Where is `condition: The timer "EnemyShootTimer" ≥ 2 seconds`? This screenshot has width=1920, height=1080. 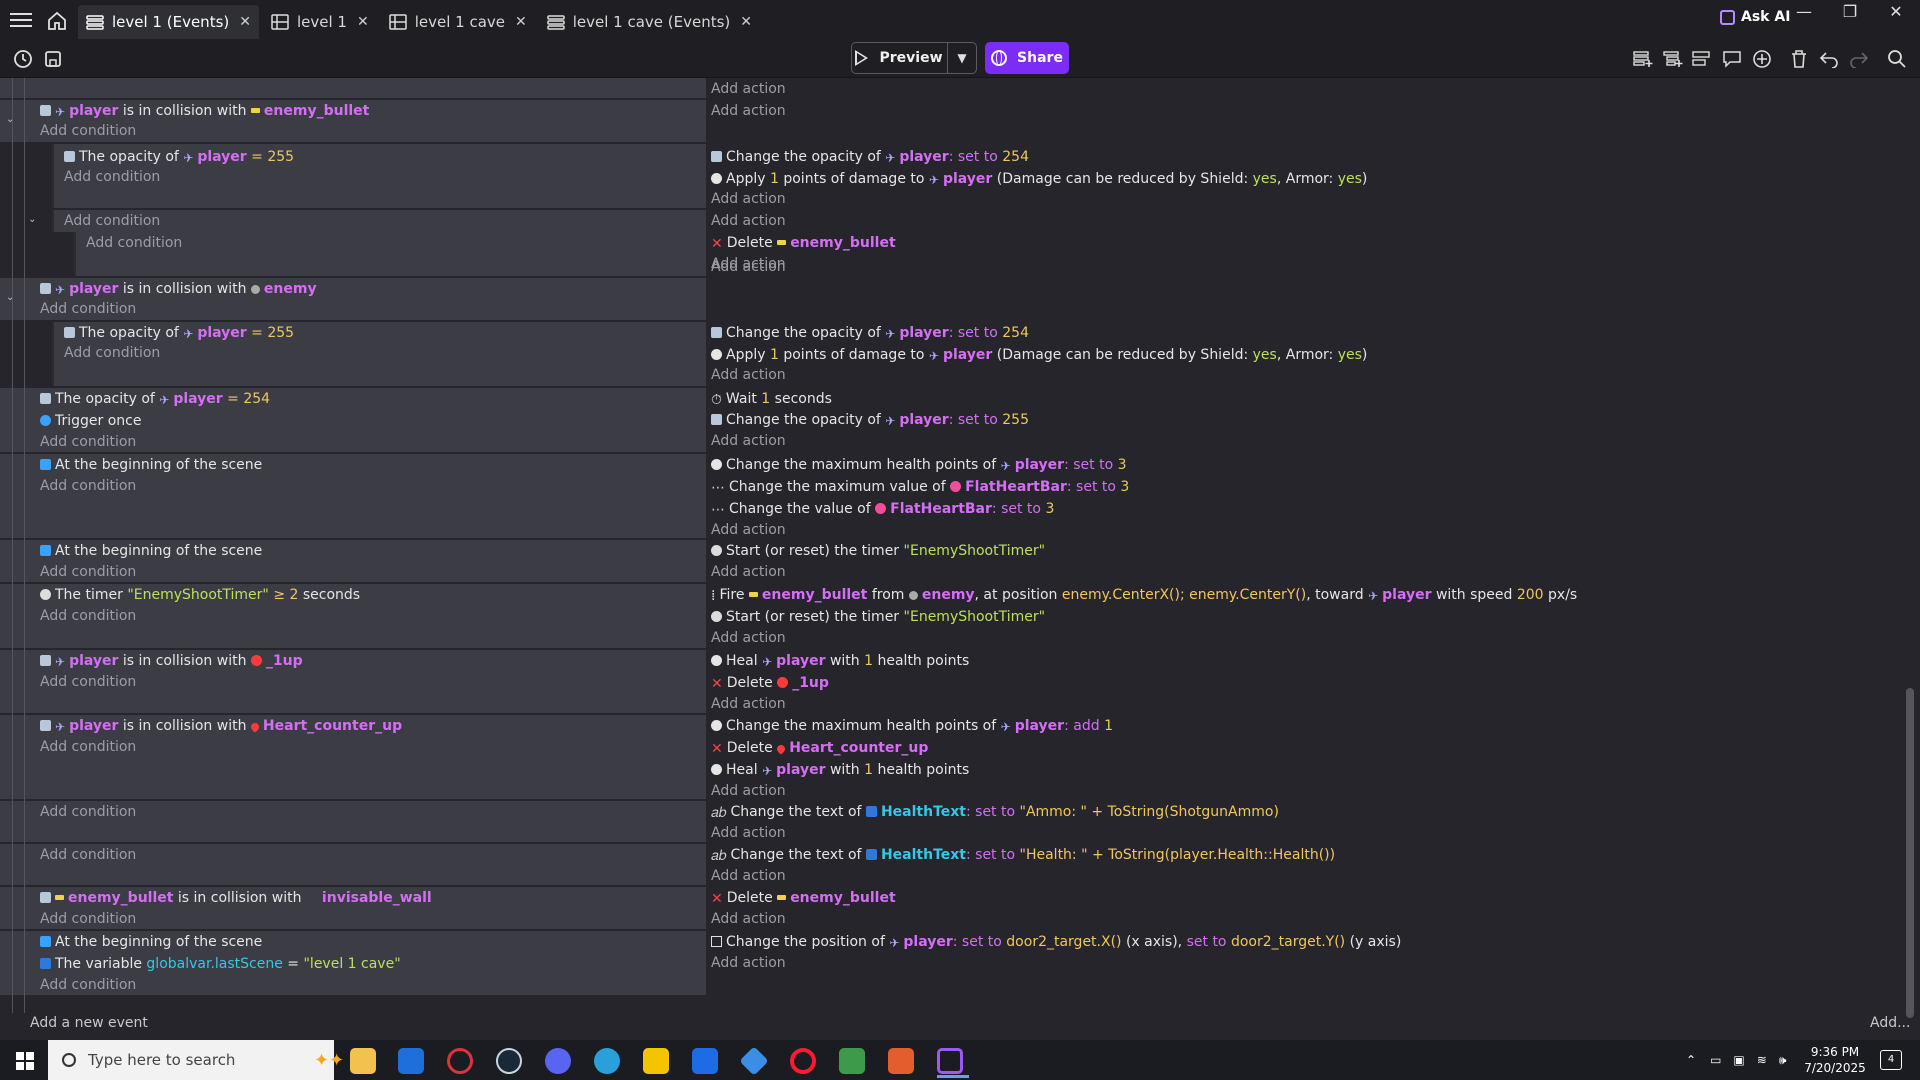 condition: The timer "EnemyShootTimer" ≥ 2 seconds is located at coordinates (200, 595).